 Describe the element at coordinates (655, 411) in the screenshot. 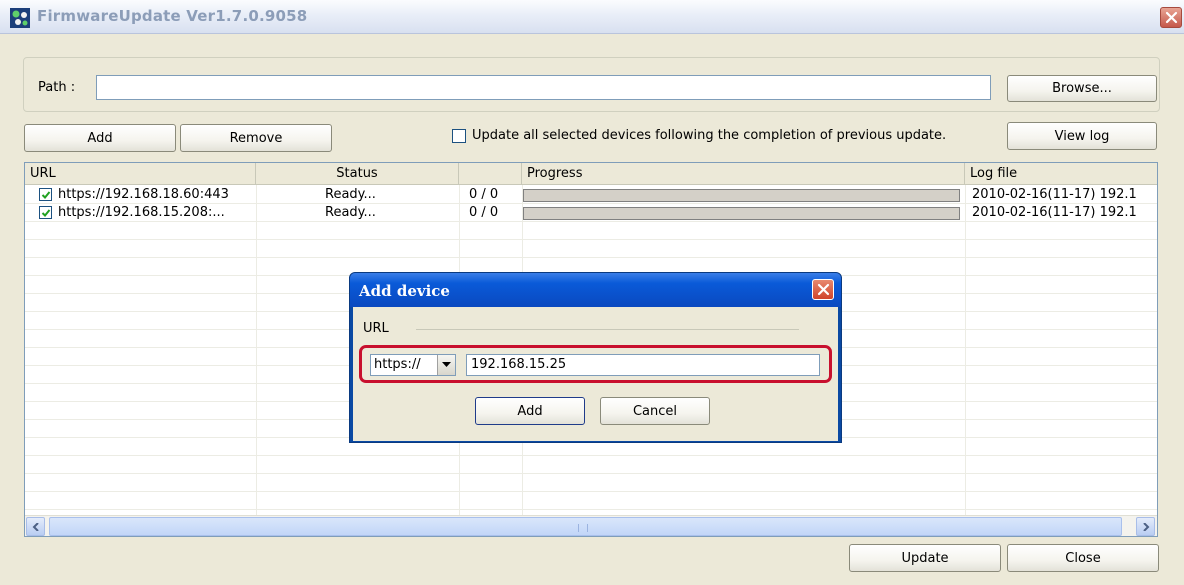

I see `dialog-cancel-button: Cancel` at that location.